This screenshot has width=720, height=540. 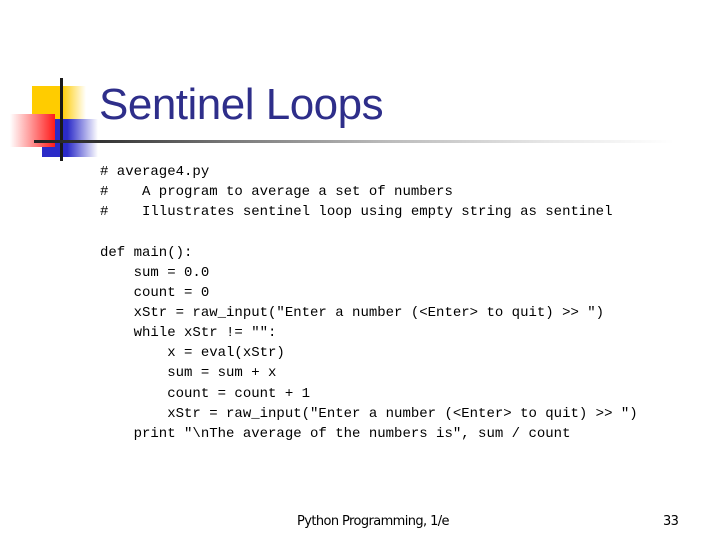 What do you see at coordinates (192, 353) in the screenshot?
I see `code-line: x = eval(xStr)` at bounding box center [192, 353].